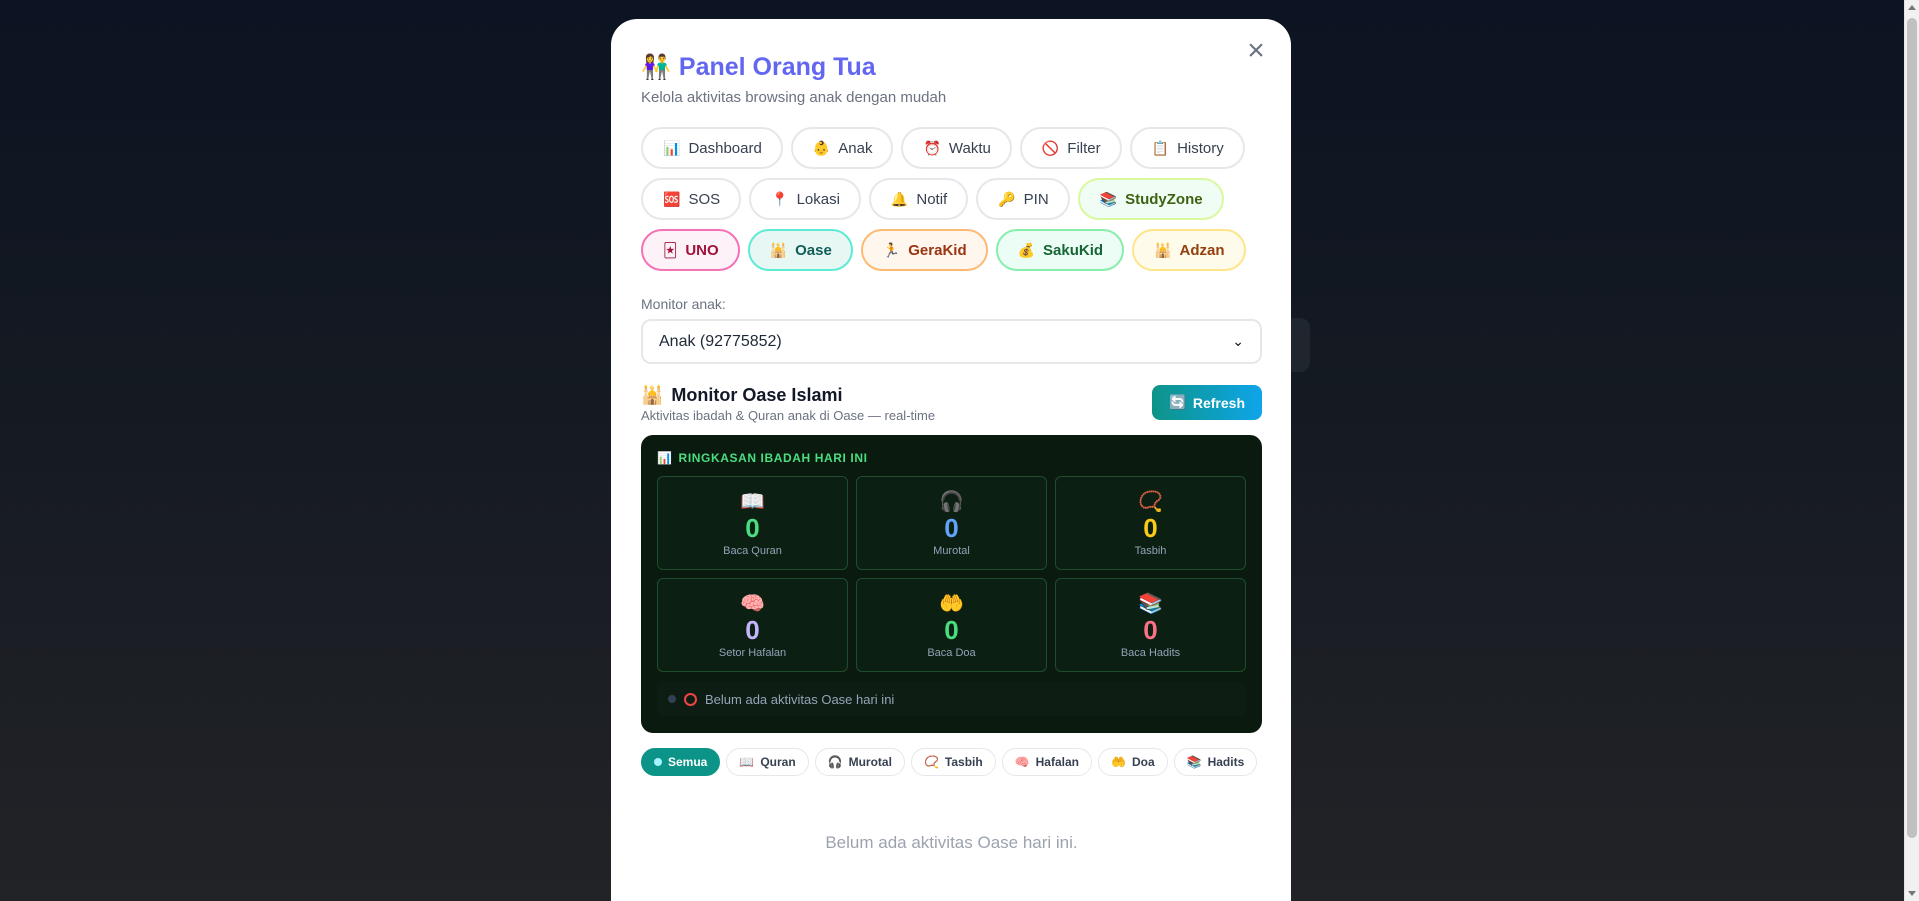  Describe the element at coordinates (1256, 51) in the screenshot. I see `close-icon: ×` at that location.